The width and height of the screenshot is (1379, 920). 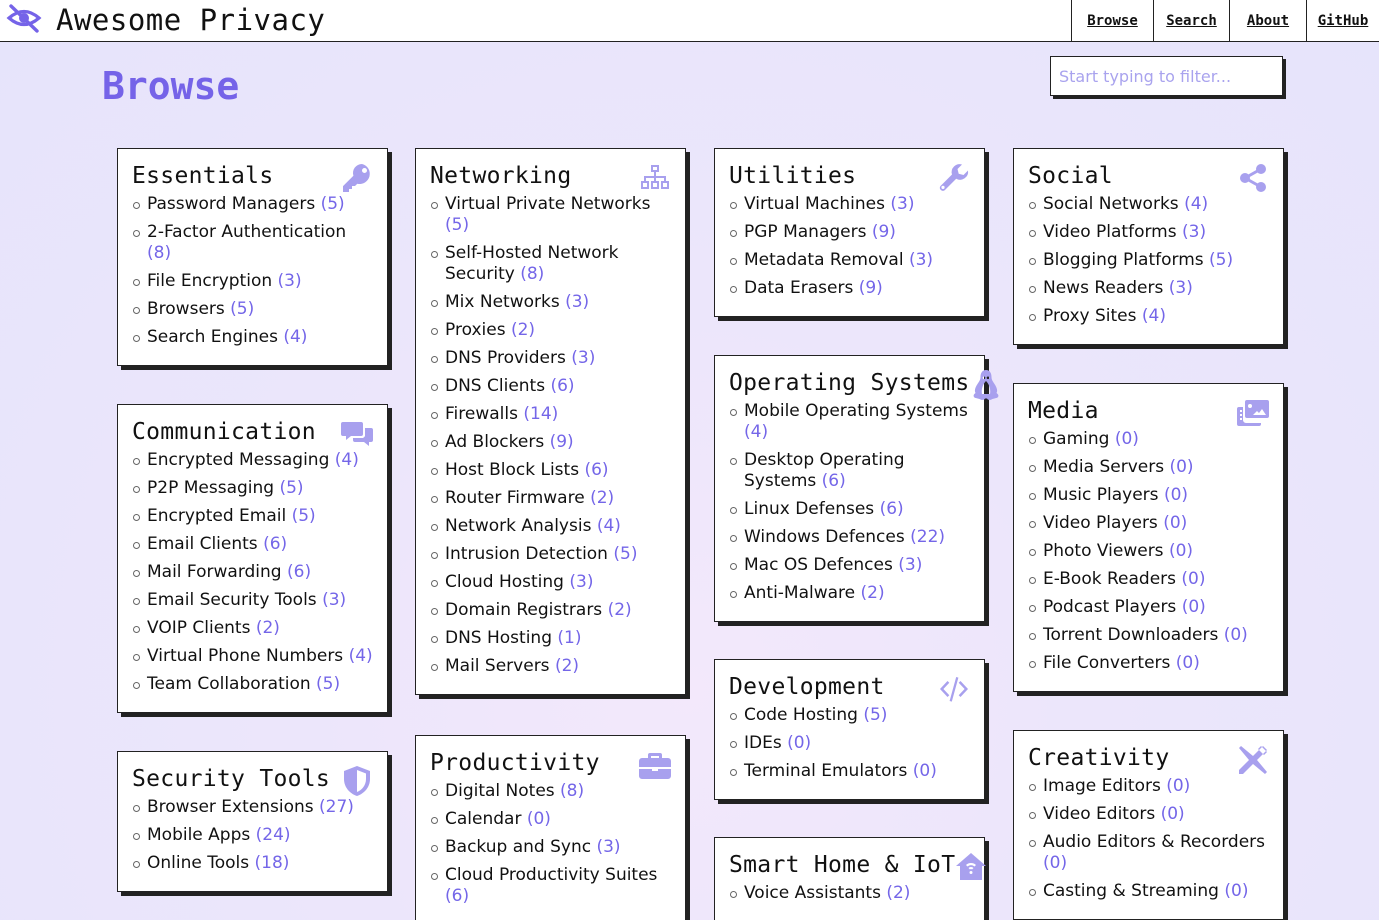 I want to click on category-item-label: E-Book Readers, so click(x=1109, y=579).